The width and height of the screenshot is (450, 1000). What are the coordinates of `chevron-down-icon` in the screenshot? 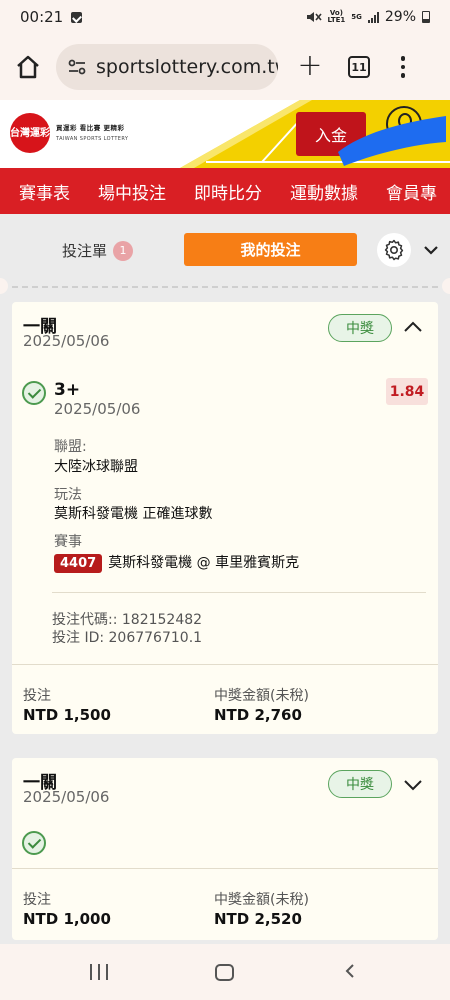 It's located at (413, 785).